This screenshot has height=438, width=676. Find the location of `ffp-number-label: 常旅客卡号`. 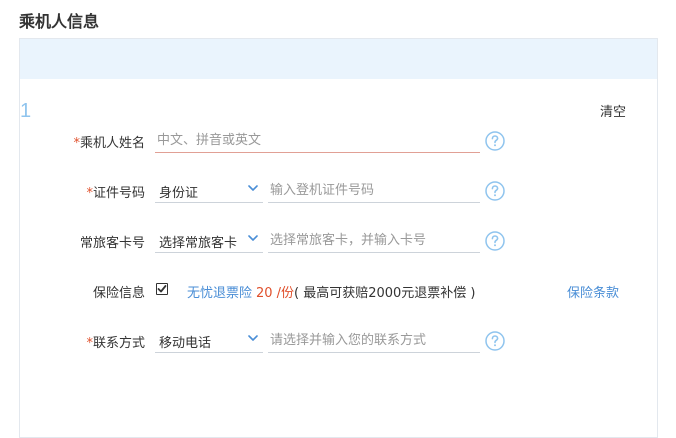

ffp-number-label: 常旅客卡号 is located at coordinates (112, 243).